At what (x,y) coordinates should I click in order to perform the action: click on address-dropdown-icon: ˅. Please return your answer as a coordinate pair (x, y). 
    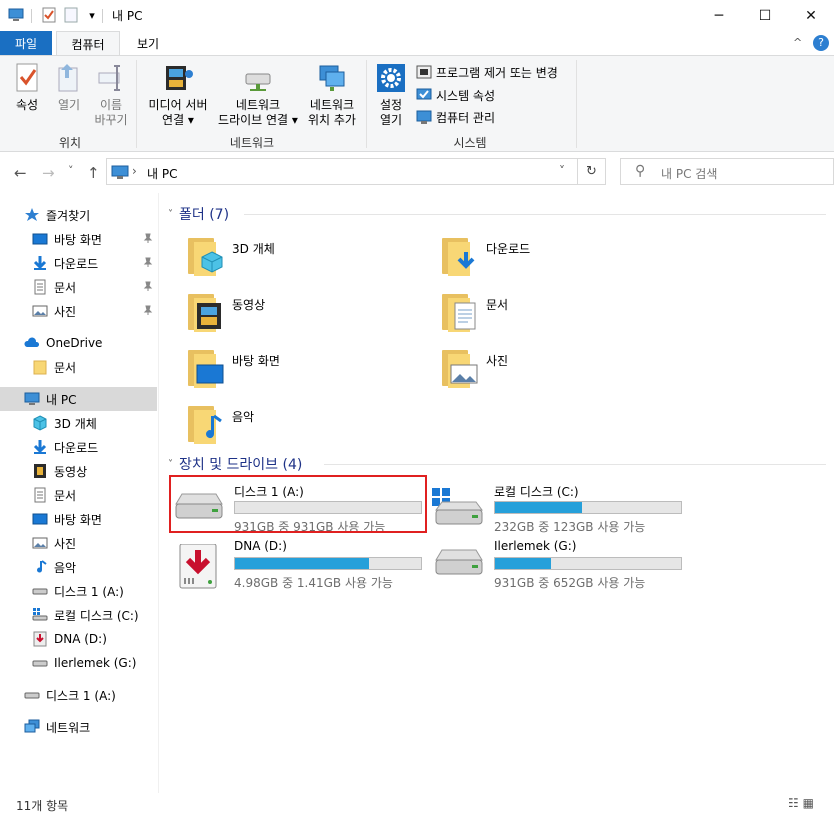
    Looking at the image, I should click on (562, 171).